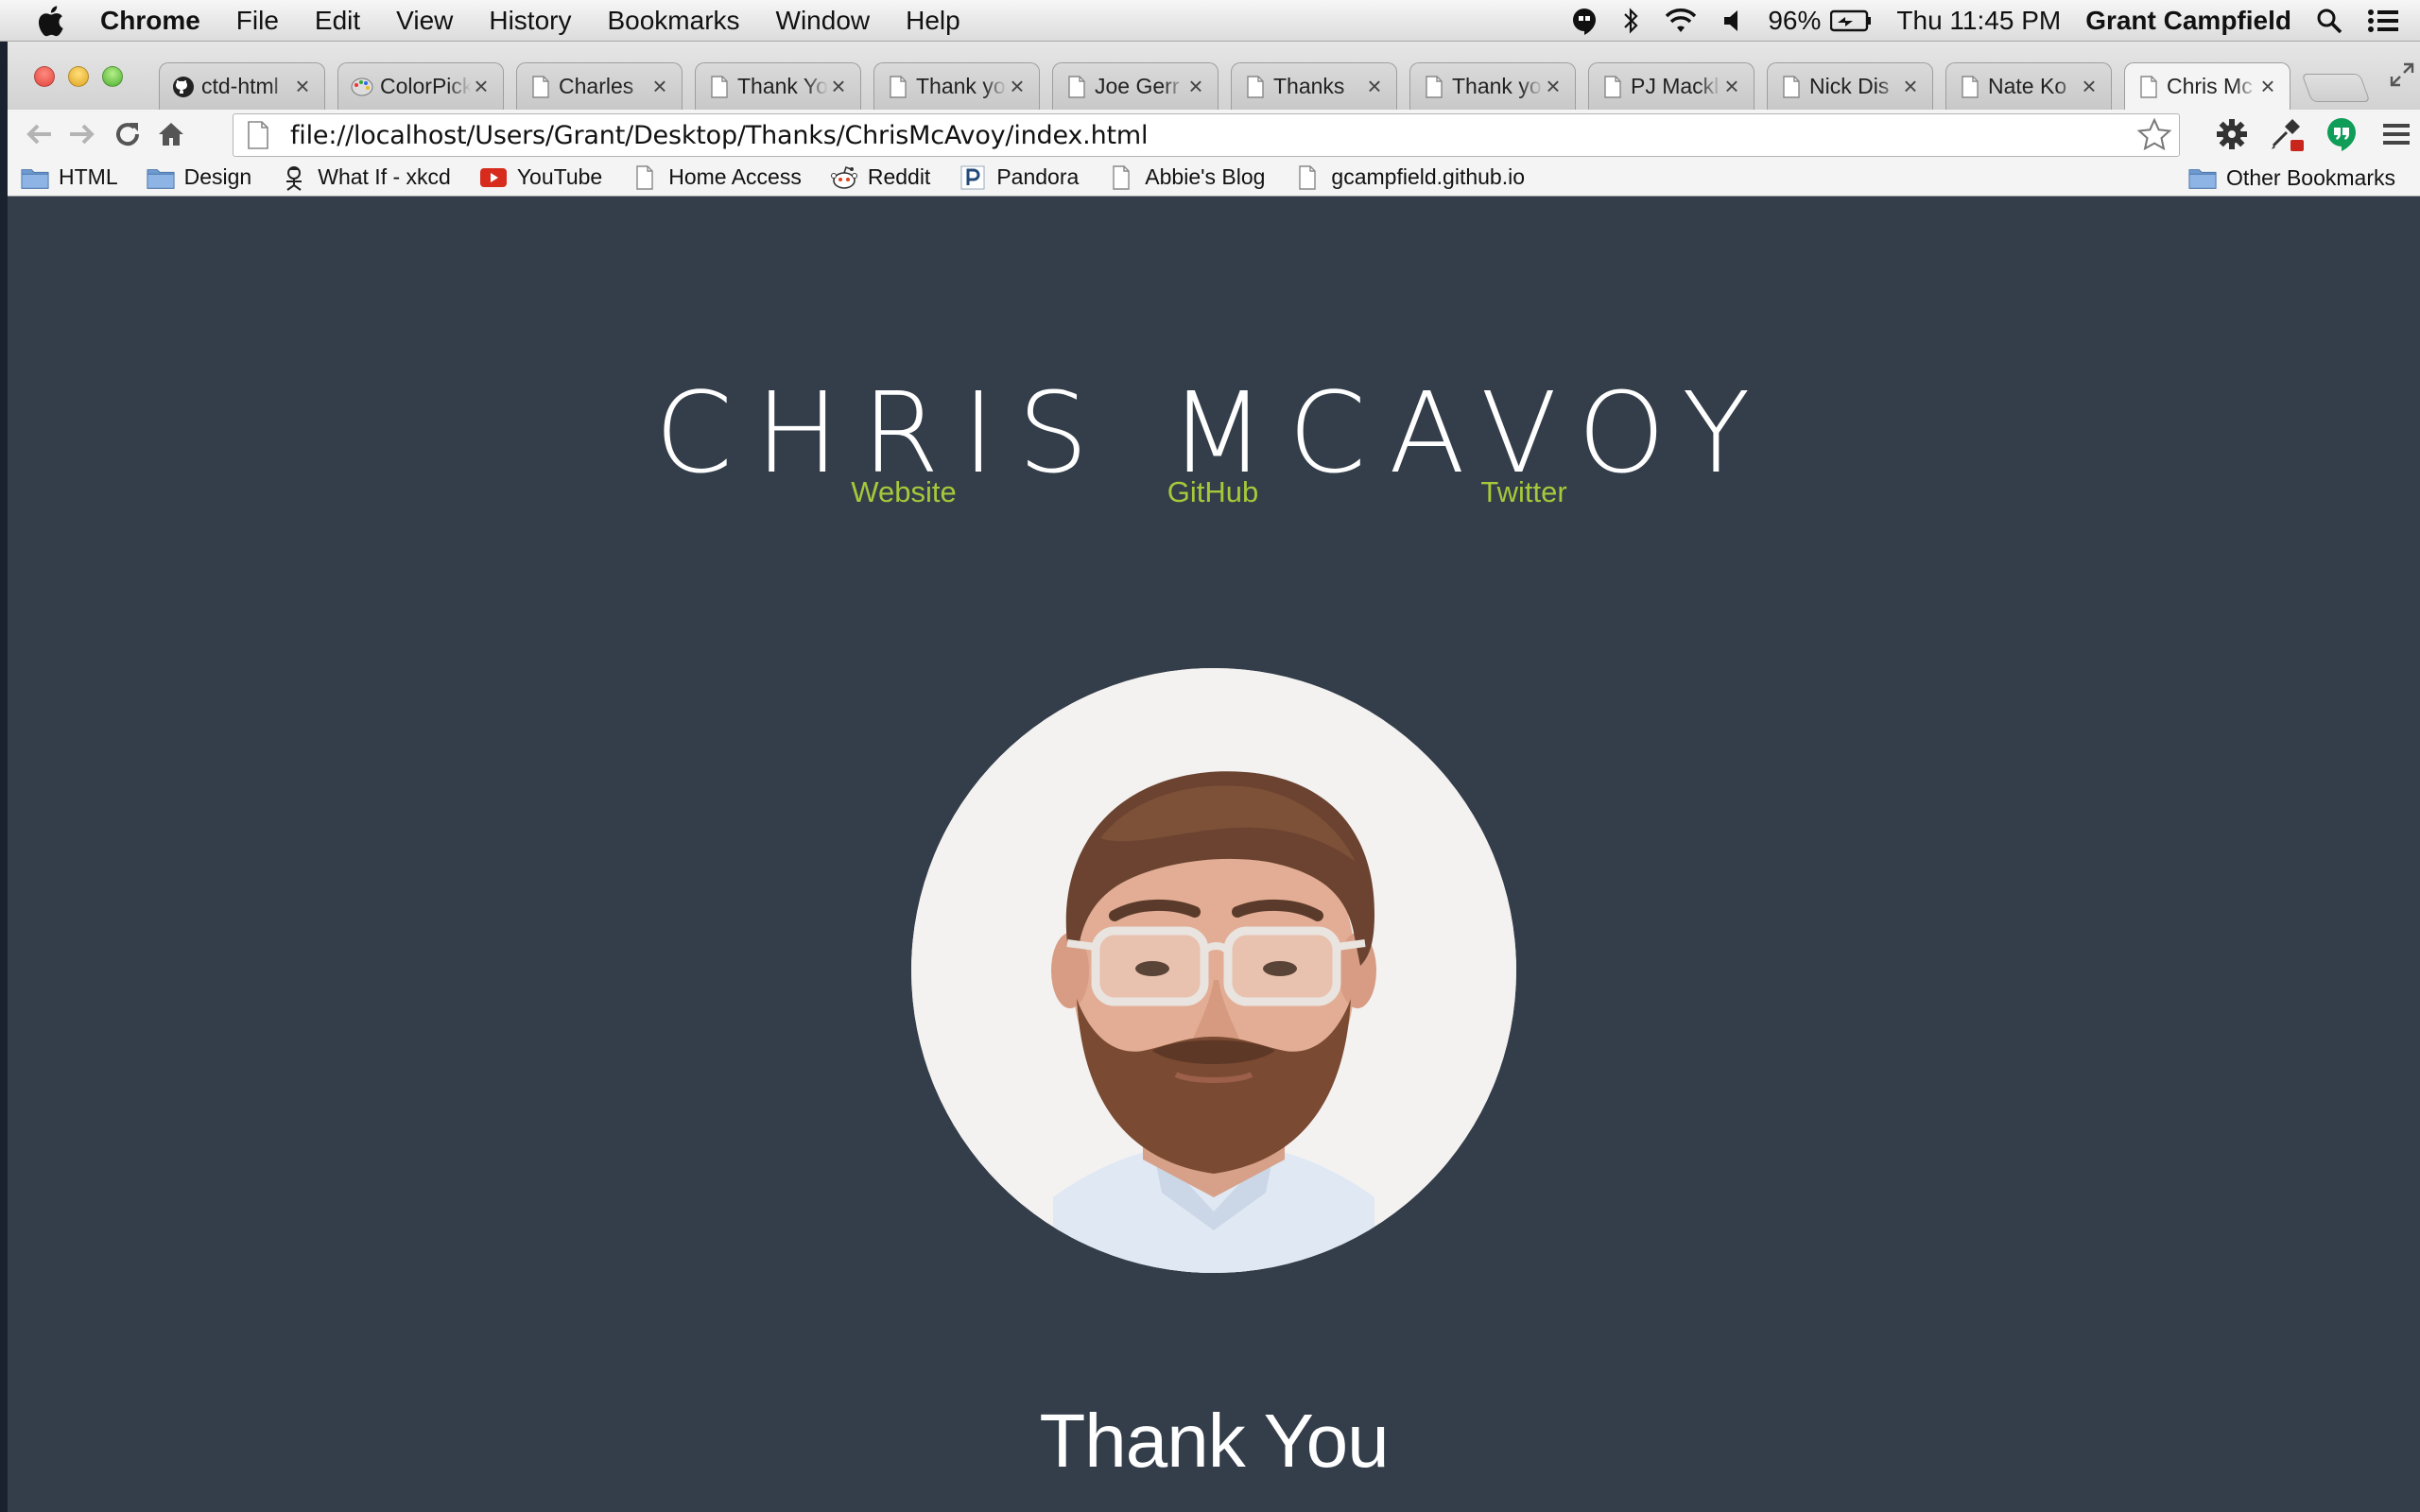 Image resolution: width=2420 pixels, height=1512 pixels. I want to click on tab-ctd-html: ctd-html ×, so click(242, 86).